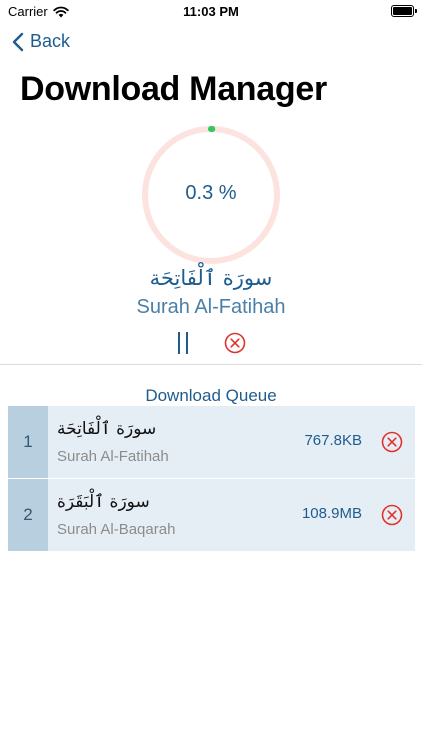  Describe the element at coordinates (331, 513) in the screenshot. I see `queue-row-size: 108.9MB` at that location.